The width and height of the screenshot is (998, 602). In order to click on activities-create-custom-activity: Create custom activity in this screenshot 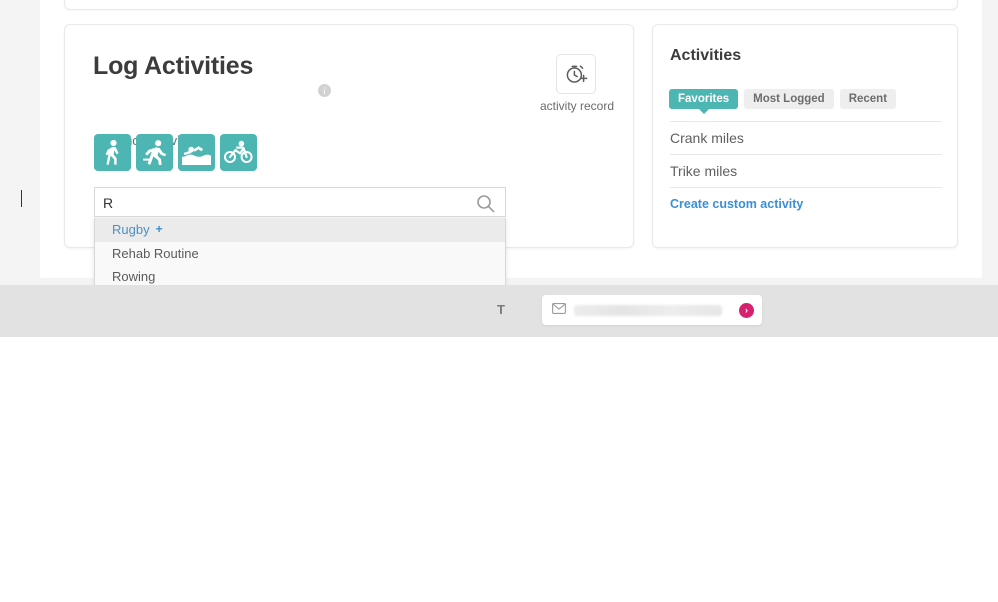, I will do `click(806, 202)`.